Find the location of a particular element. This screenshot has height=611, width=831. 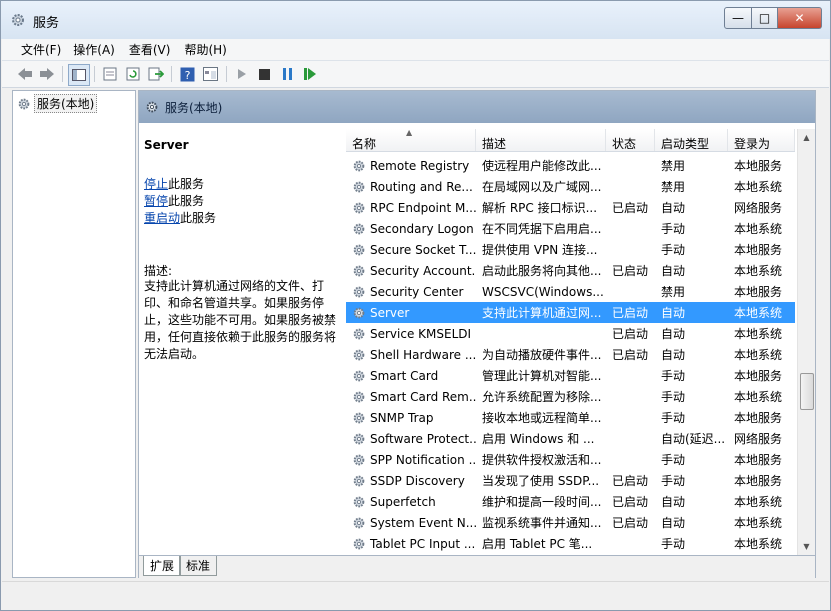

status-bar is located at coordinates (415, 592).